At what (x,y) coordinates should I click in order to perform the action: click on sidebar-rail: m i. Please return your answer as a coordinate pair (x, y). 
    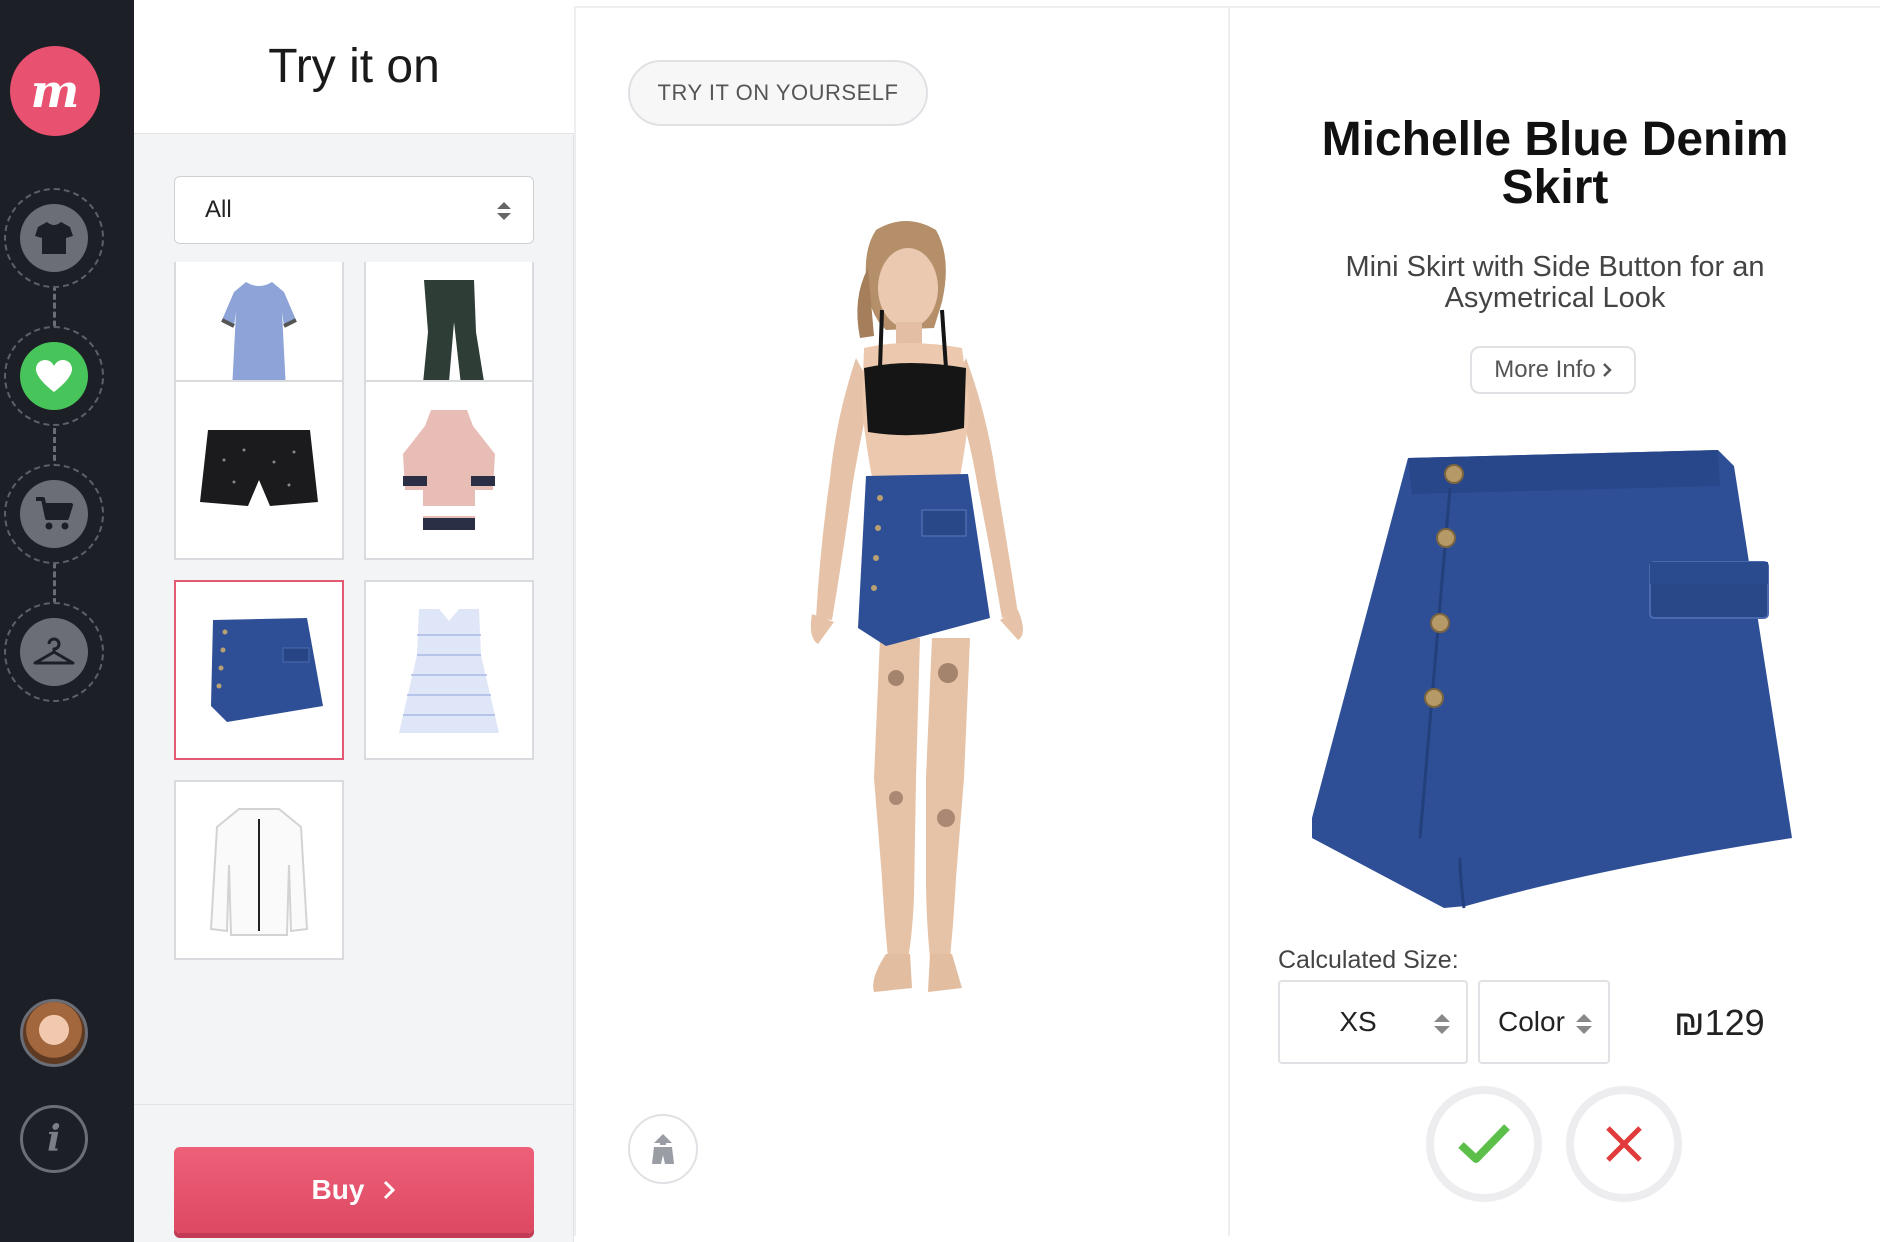
    Looking at the image, I should click on (67, 621).